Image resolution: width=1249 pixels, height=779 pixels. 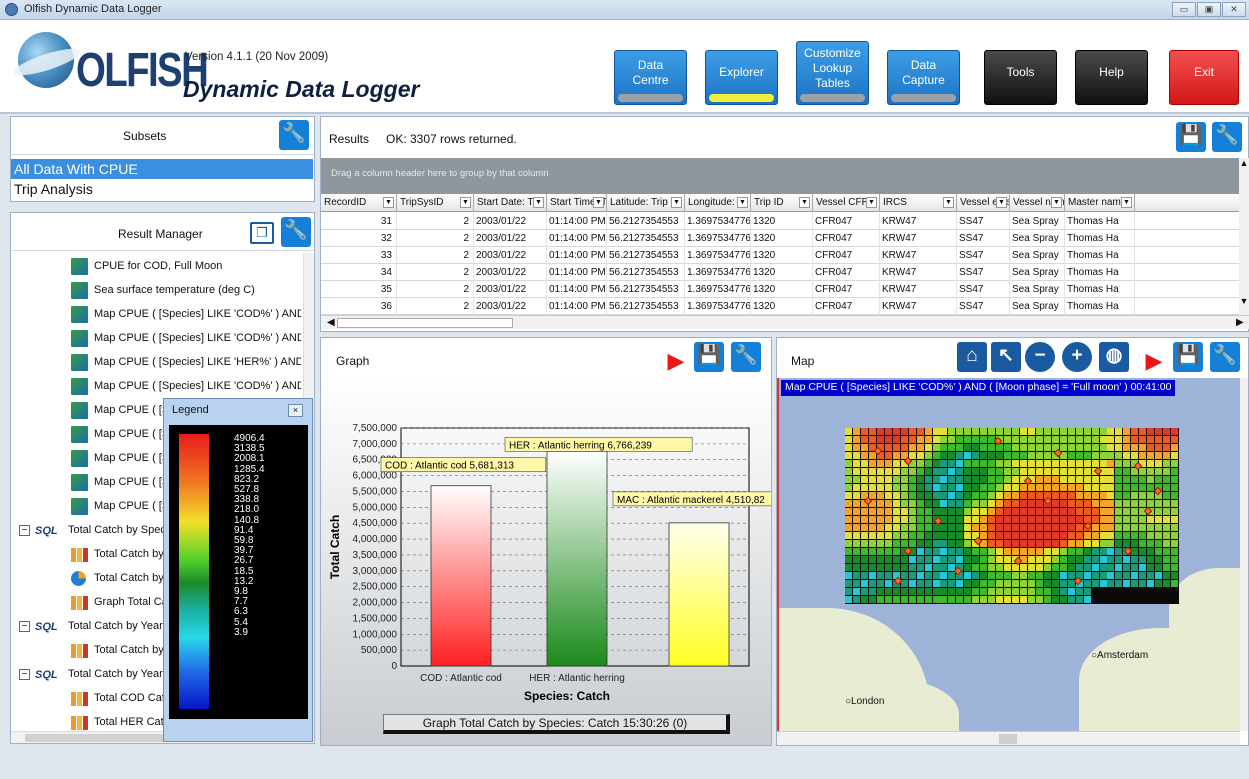 What do you see at coordinates (375, 444) in the screenshot?
I see `y-tick-label: 7,000,000` at bounding box center [375, 444].